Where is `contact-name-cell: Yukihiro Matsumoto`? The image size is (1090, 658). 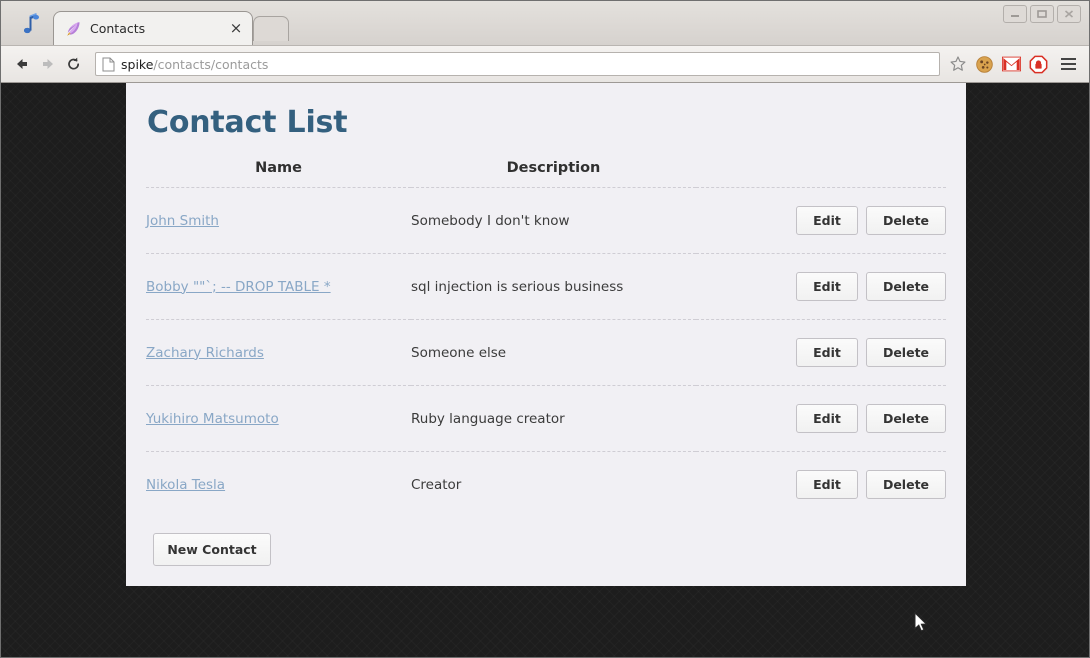 contact-name-cell: Yukihiro Matsumoto is located at coordinates (278, 418).